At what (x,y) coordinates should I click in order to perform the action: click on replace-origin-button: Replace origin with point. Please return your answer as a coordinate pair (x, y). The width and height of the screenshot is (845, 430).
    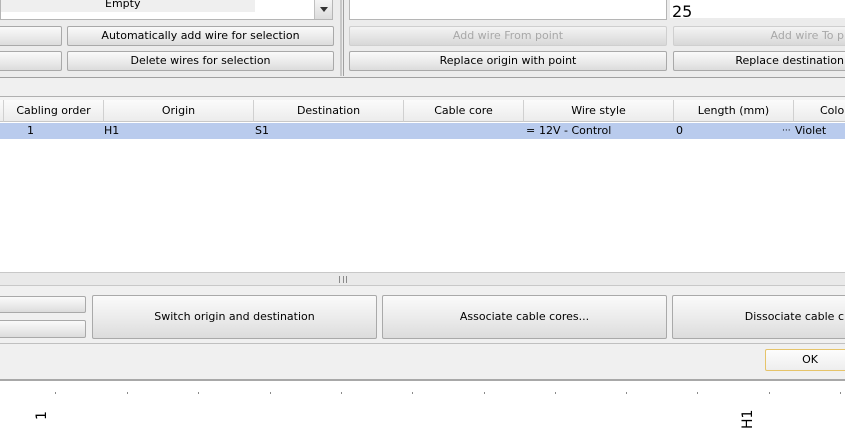
    Looking at the image, I should click on (508, 61).